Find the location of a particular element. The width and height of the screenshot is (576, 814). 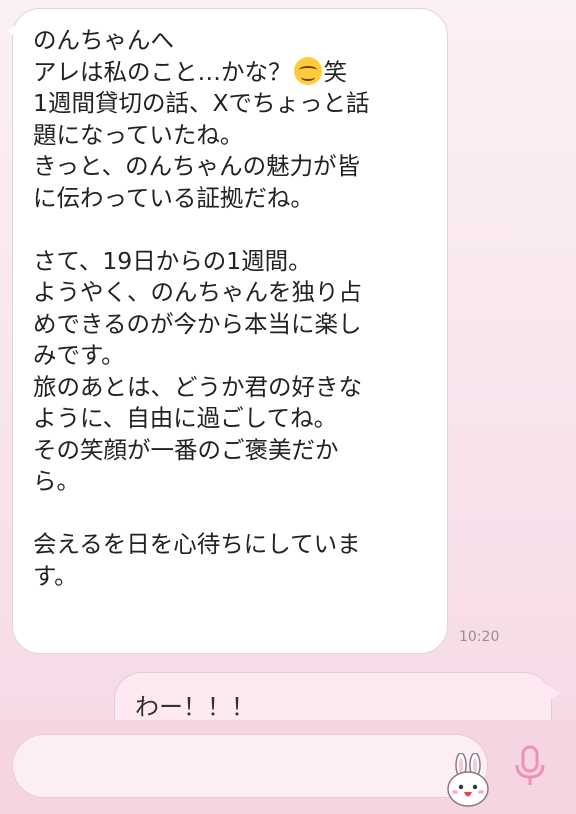

outgoing-message-text: わー！！！ is located at coordinates (195, 706).